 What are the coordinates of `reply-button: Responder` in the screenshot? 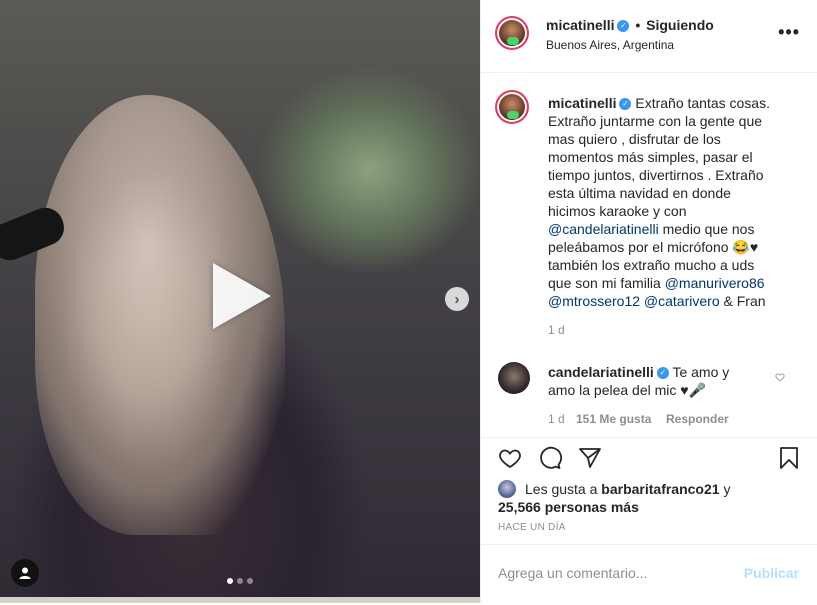 It's located at (697, 419).